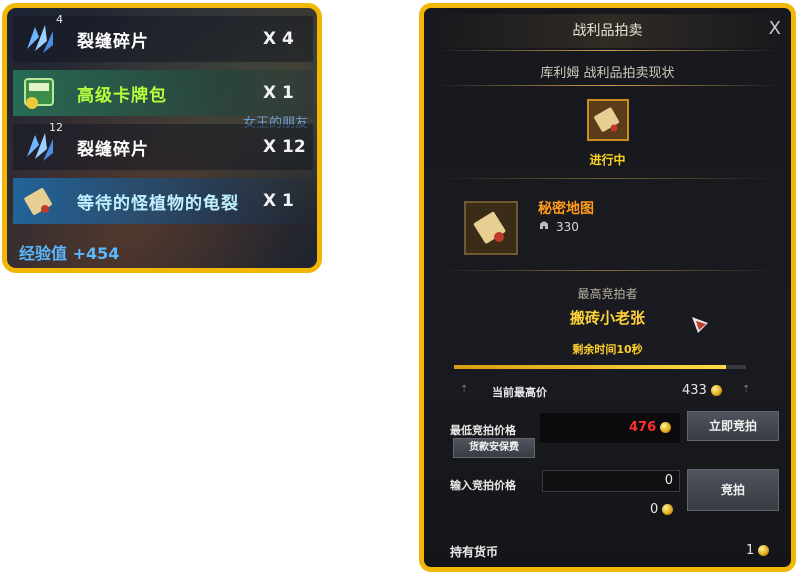  I want to click on bid-input-label: 输入竞拍价格, so click(483, 485).